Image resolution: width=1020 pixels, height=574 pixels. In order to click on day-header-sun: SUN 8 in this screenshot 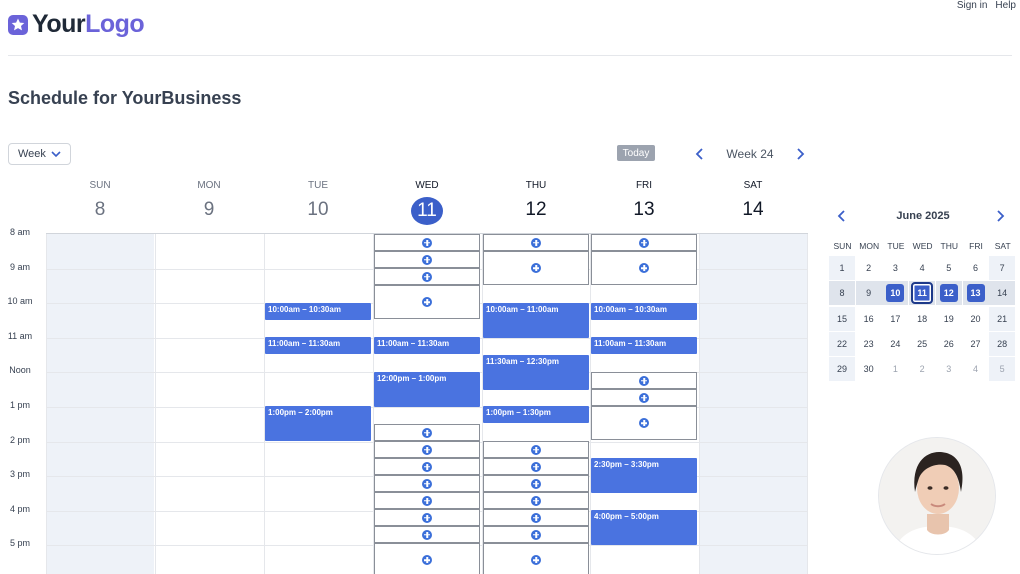, I will do `click(100, 199)`.